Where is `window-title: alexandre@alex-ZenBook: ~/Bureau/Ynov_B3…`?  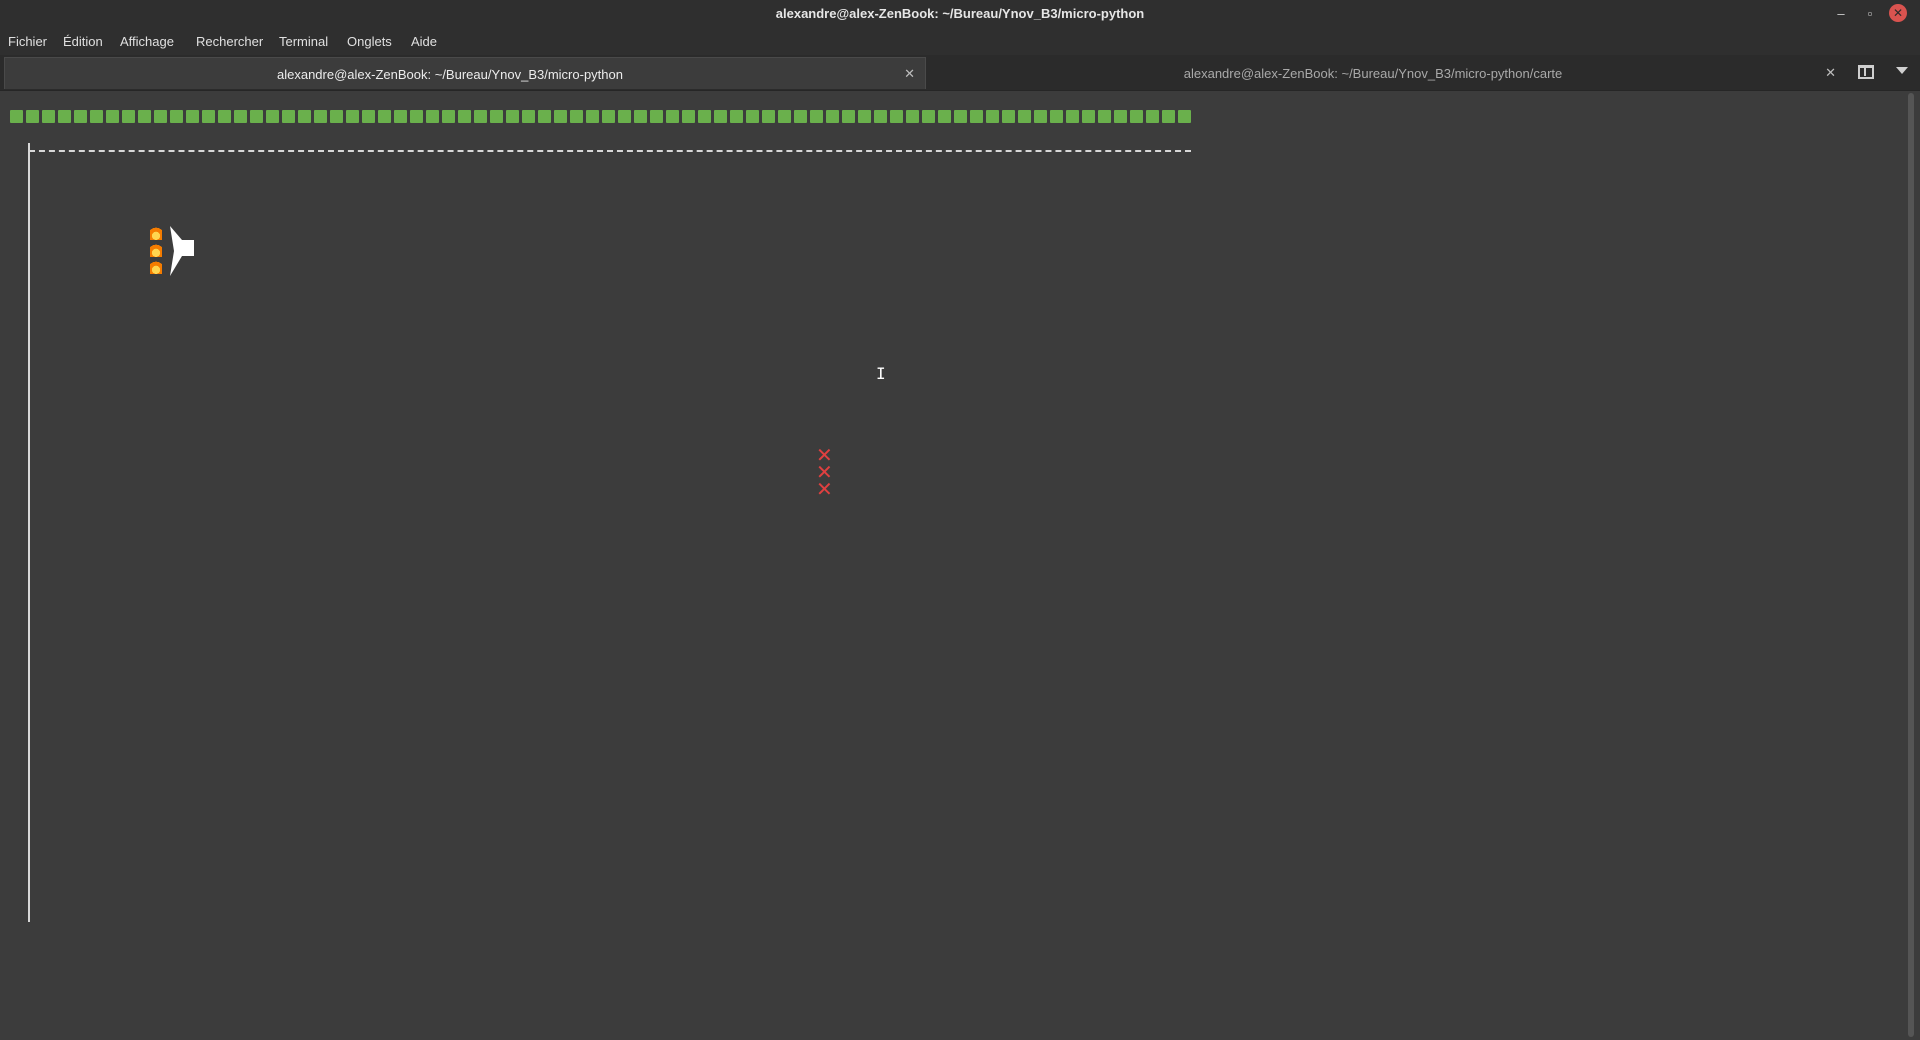
window-title: alexandre@alex-ZenBook: ~/Bureau/Ynov_B3… is located at coordinates (960, 13).